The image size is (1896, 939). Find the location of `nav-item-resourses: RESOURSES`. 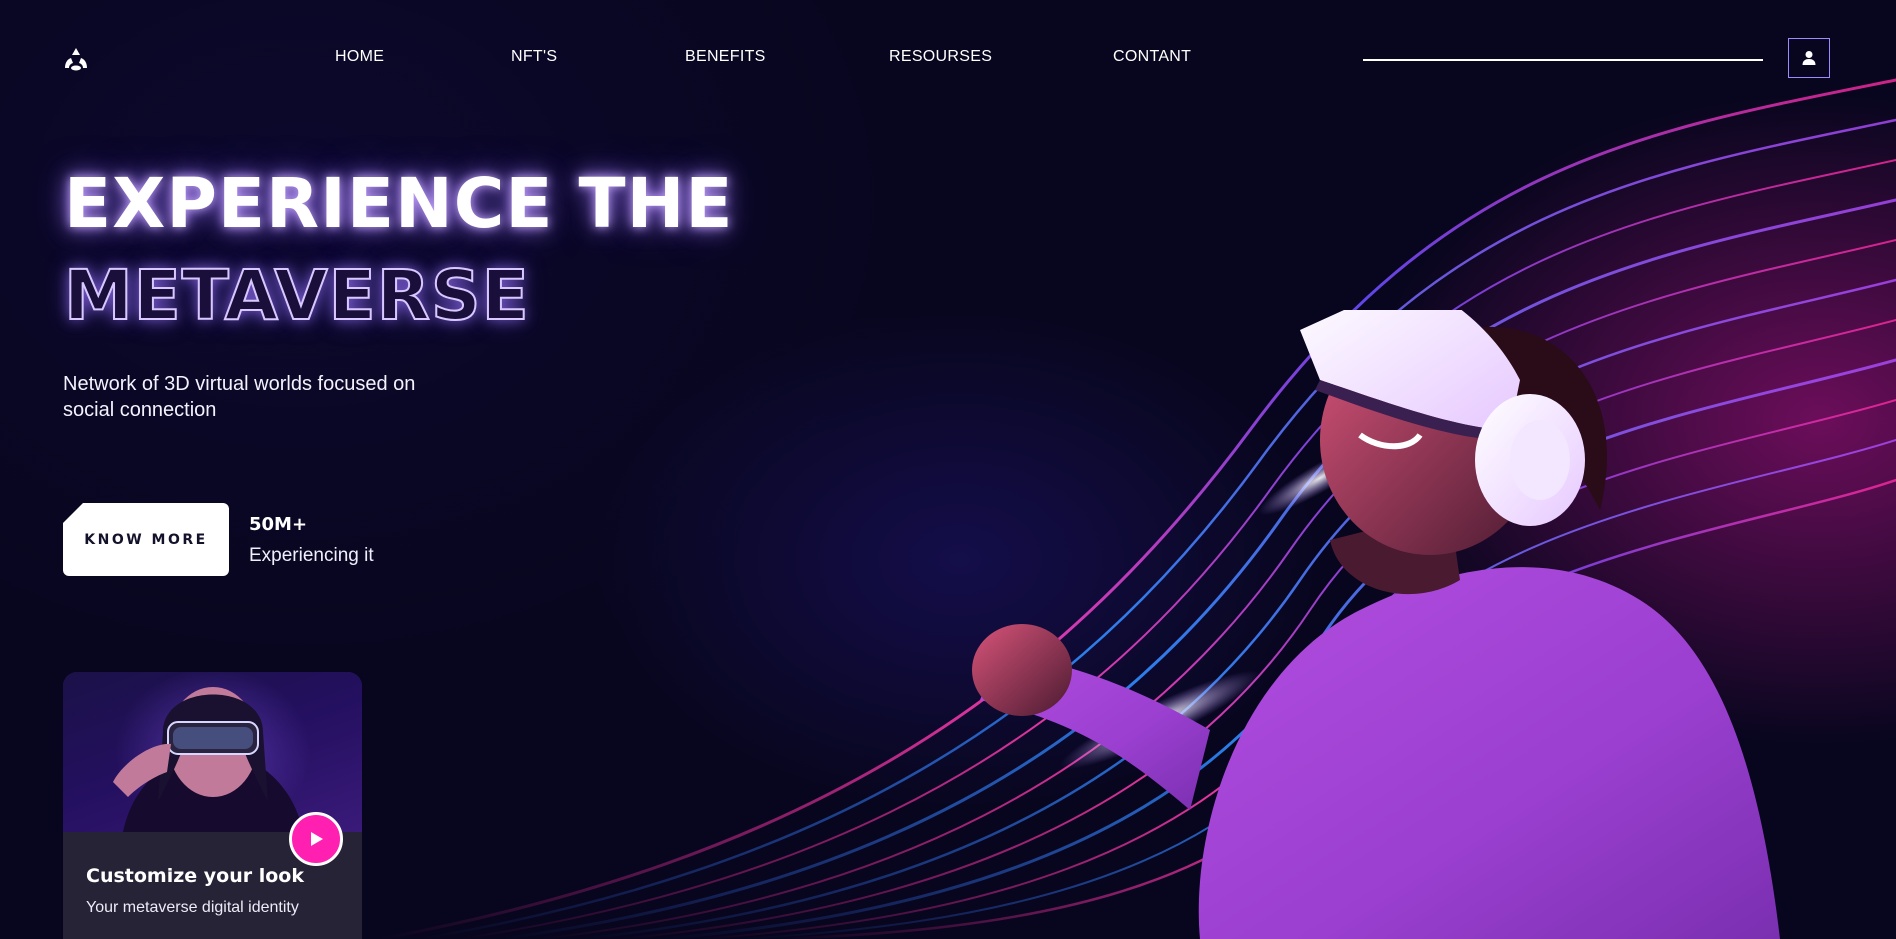

nav-item-resourses: RESOURSES is located at coordinates (940, 57).